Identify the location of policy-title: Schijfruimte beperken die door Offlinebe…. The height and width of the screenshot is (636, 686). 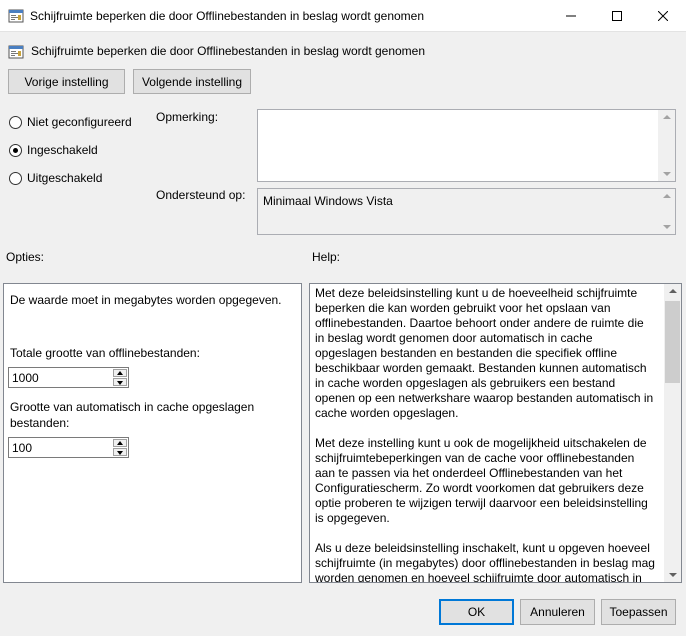
(228, 51).